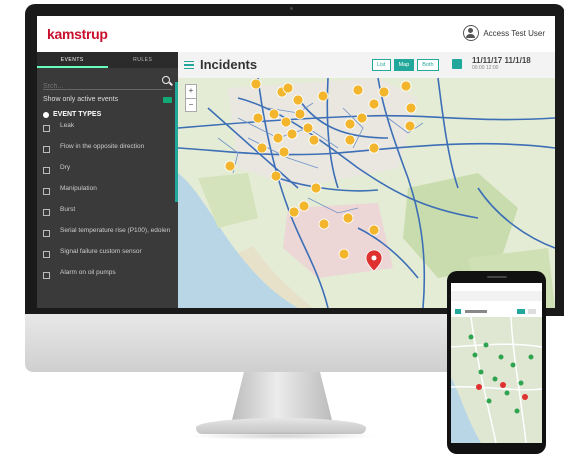  I want to click on sidebar-tabs: EVENTS RULES, so click(107, 60).